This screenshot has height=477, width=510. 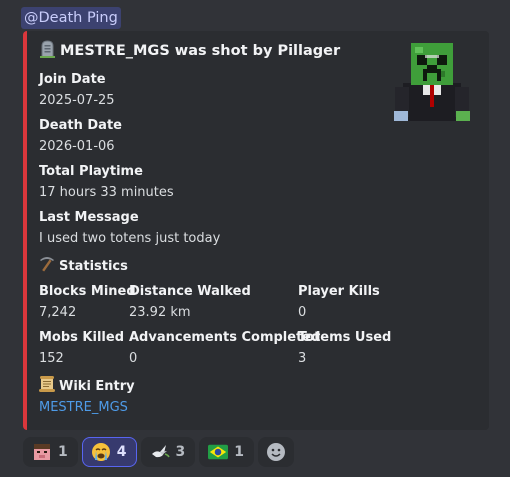 I want to click on reaction-dove: 3, so click(x=168, y=452).